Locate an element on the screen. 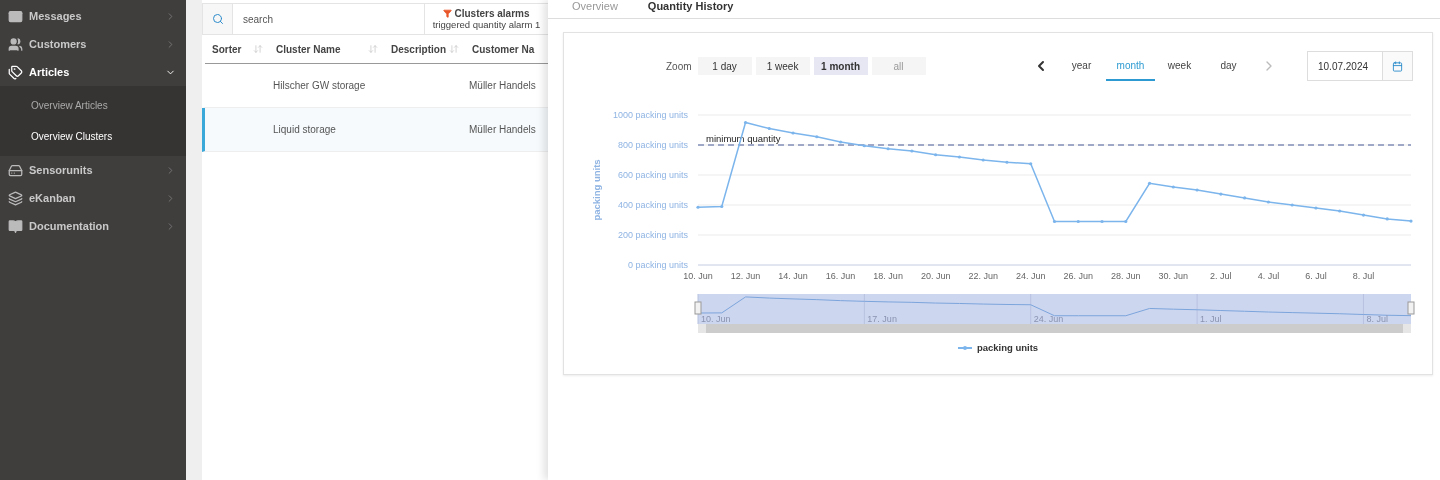 The height and width of the screenshot is (480, 1440). period-tab: year is located at coordinates (1081, 66).